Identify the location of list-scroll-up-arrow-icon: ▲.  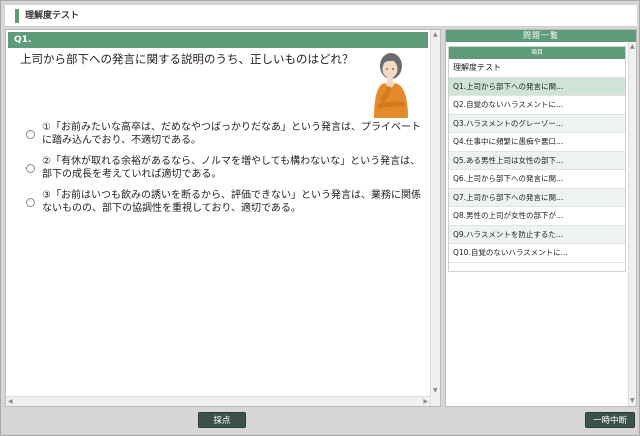
(632, 47).